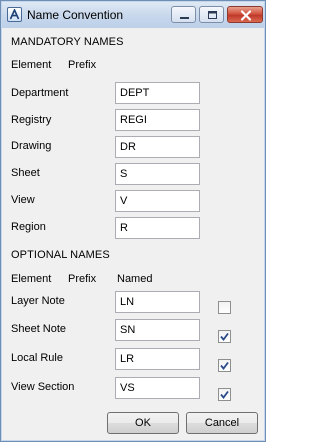  I want to click on maximize-button, so click(211, 14).